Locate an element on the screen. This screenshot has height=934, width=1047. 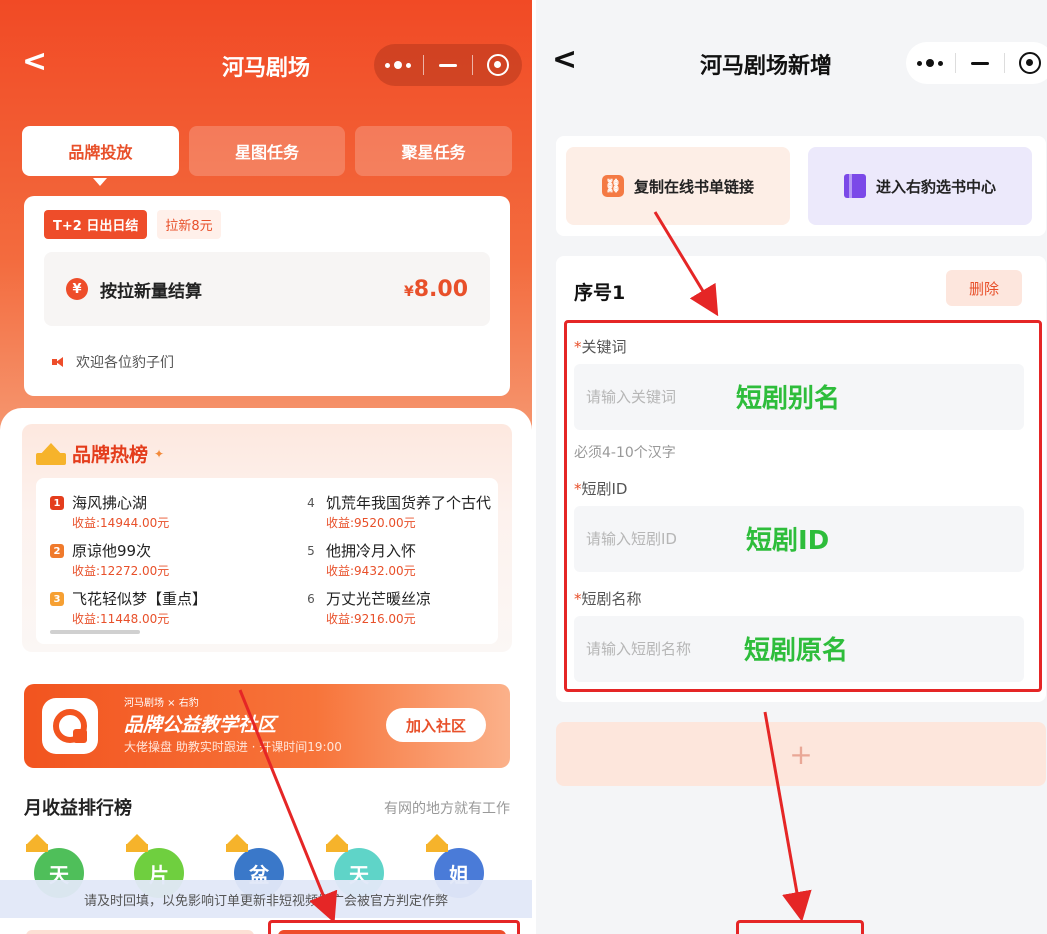
secondary-bottom-button is located at coordinates (140, 932).